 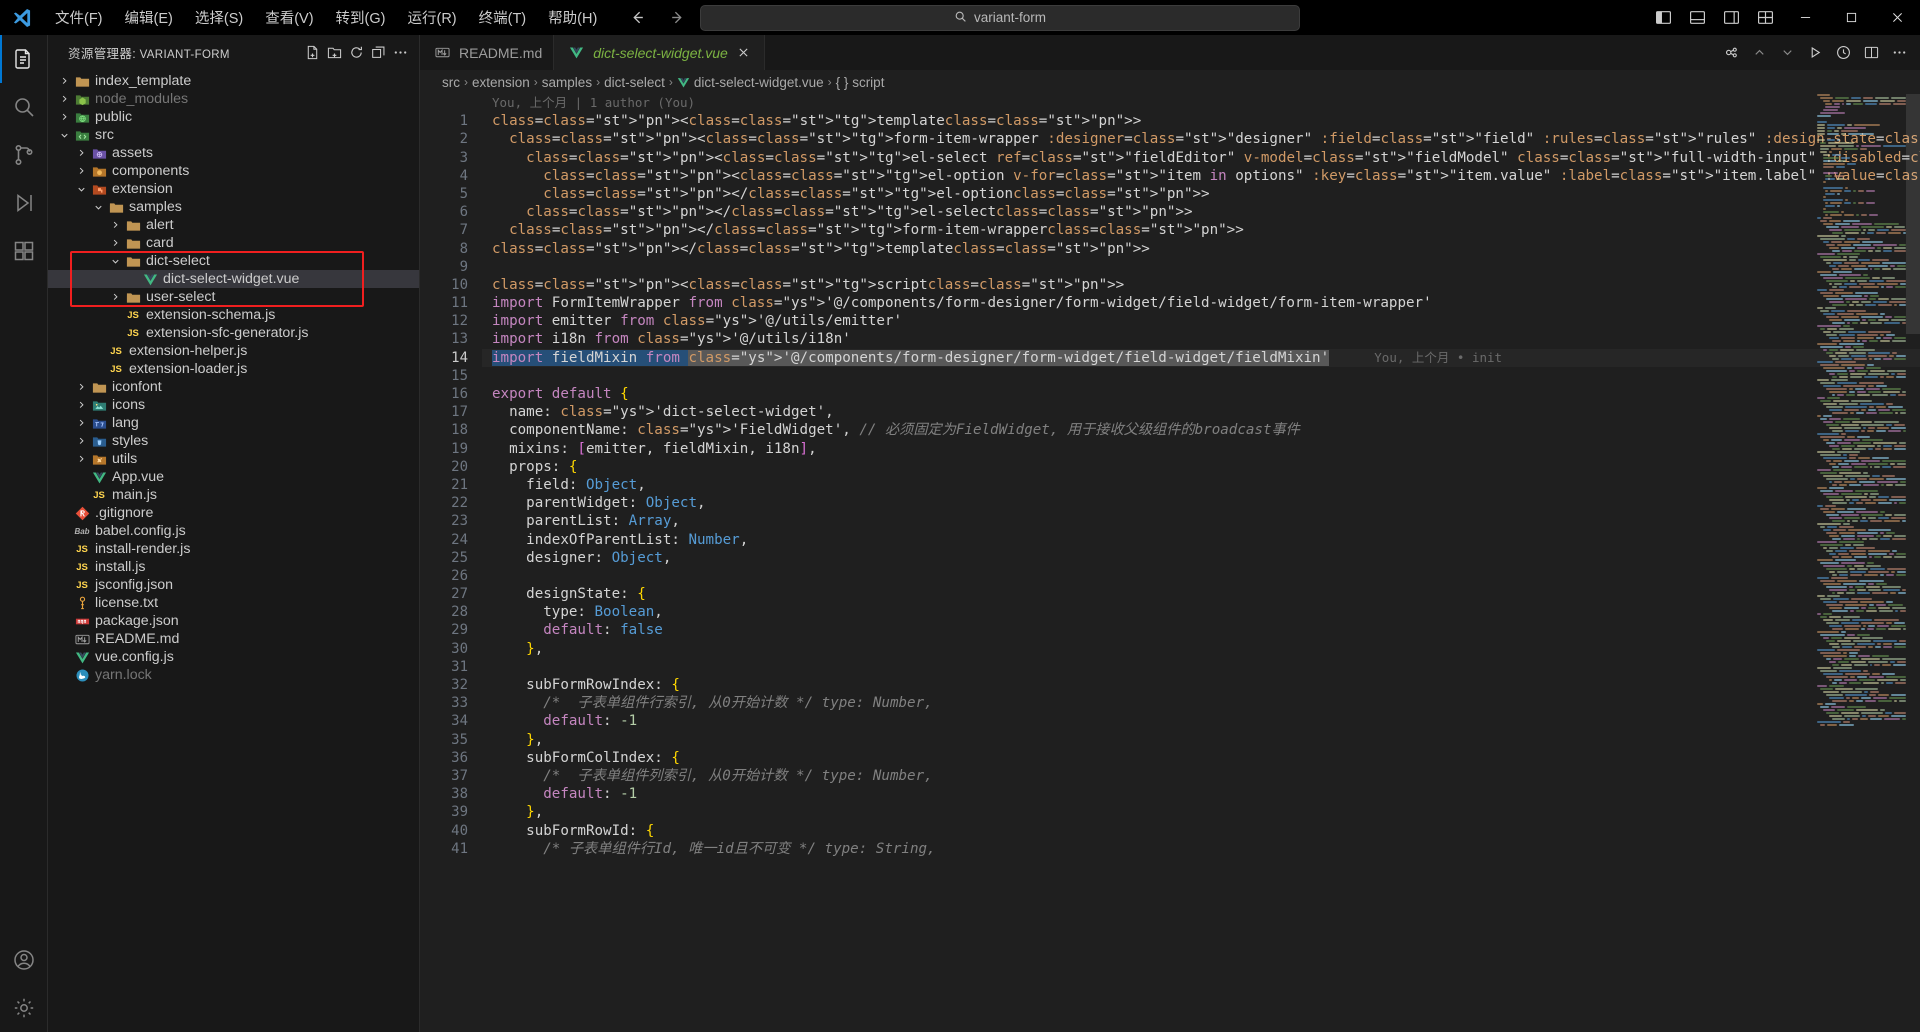 I want to click on tree-file-jsconfig-json: JS jsconfig.json, so click(x=233, y=585).